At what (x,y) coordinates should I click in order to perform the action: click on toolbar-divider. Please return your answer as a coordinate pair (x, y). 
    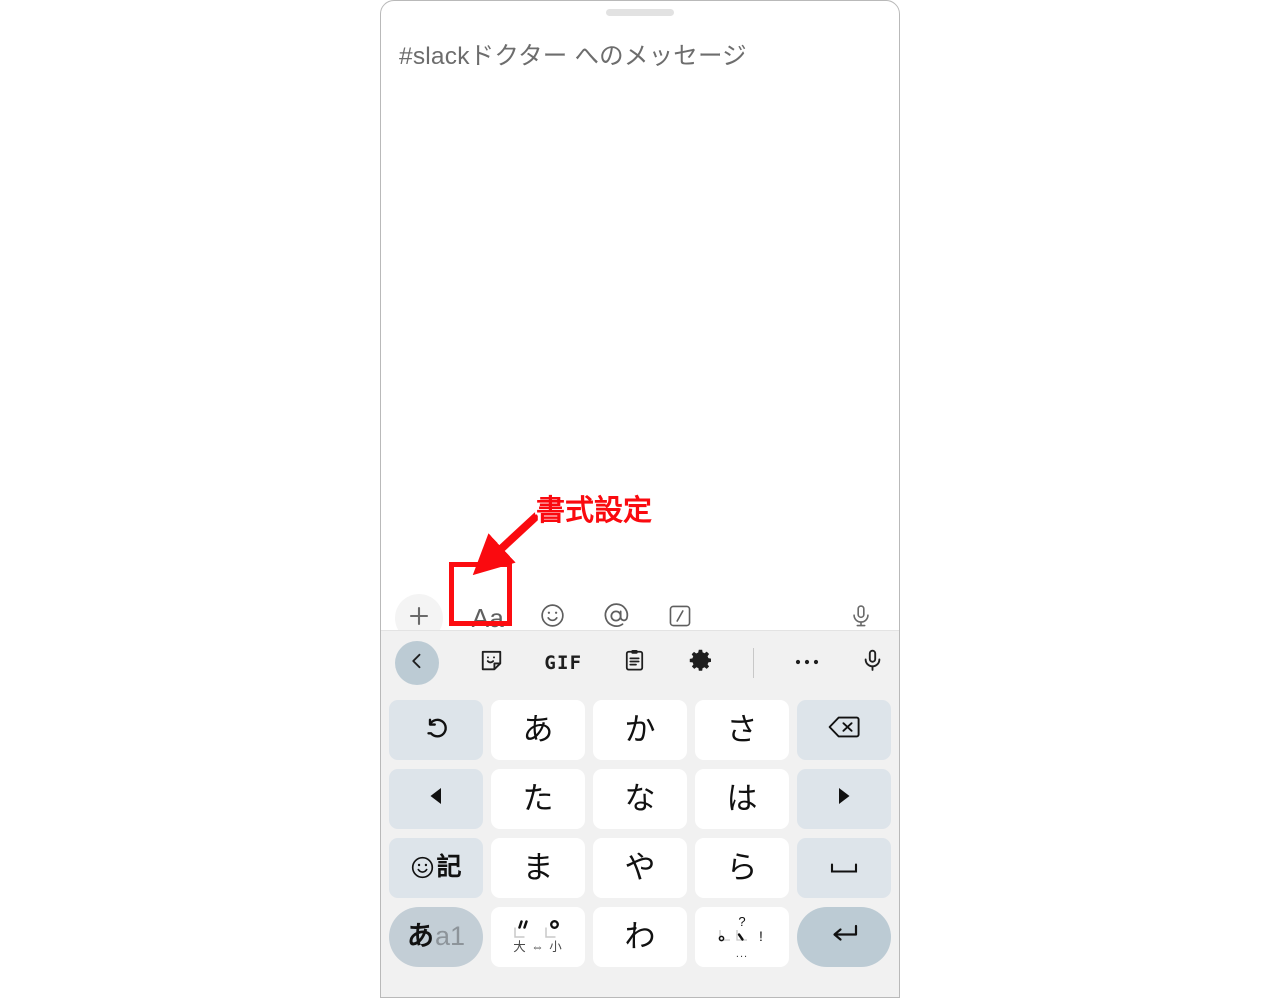
    Looking at the image, I should click on (753, 663).